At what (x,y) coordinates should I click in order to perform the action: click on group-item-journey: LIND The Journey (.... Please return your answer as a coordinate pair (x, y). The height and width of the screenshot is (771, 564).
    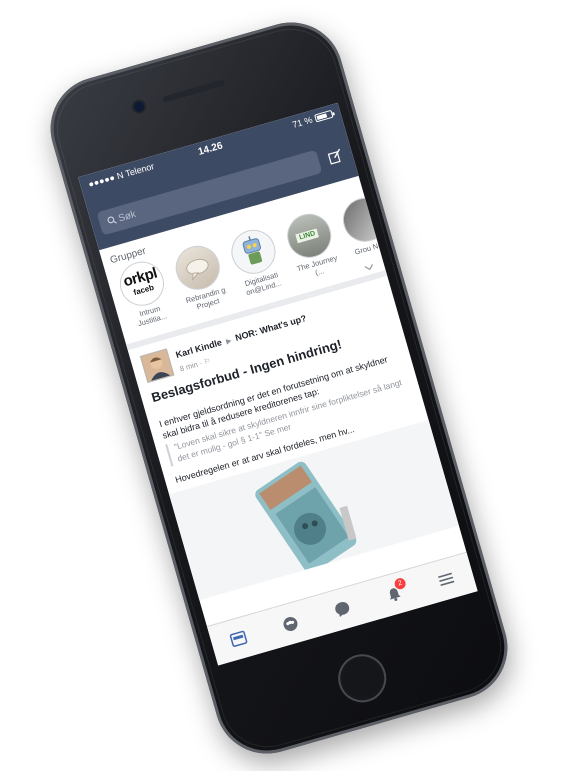
    Looking at the image, I should click on (312, 245).